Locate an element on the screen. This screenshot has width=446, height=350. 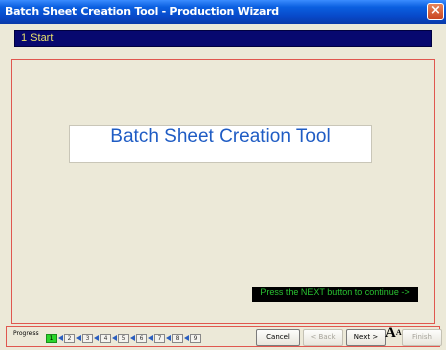
progress-label: Progress is located at coordinates (26, 333).